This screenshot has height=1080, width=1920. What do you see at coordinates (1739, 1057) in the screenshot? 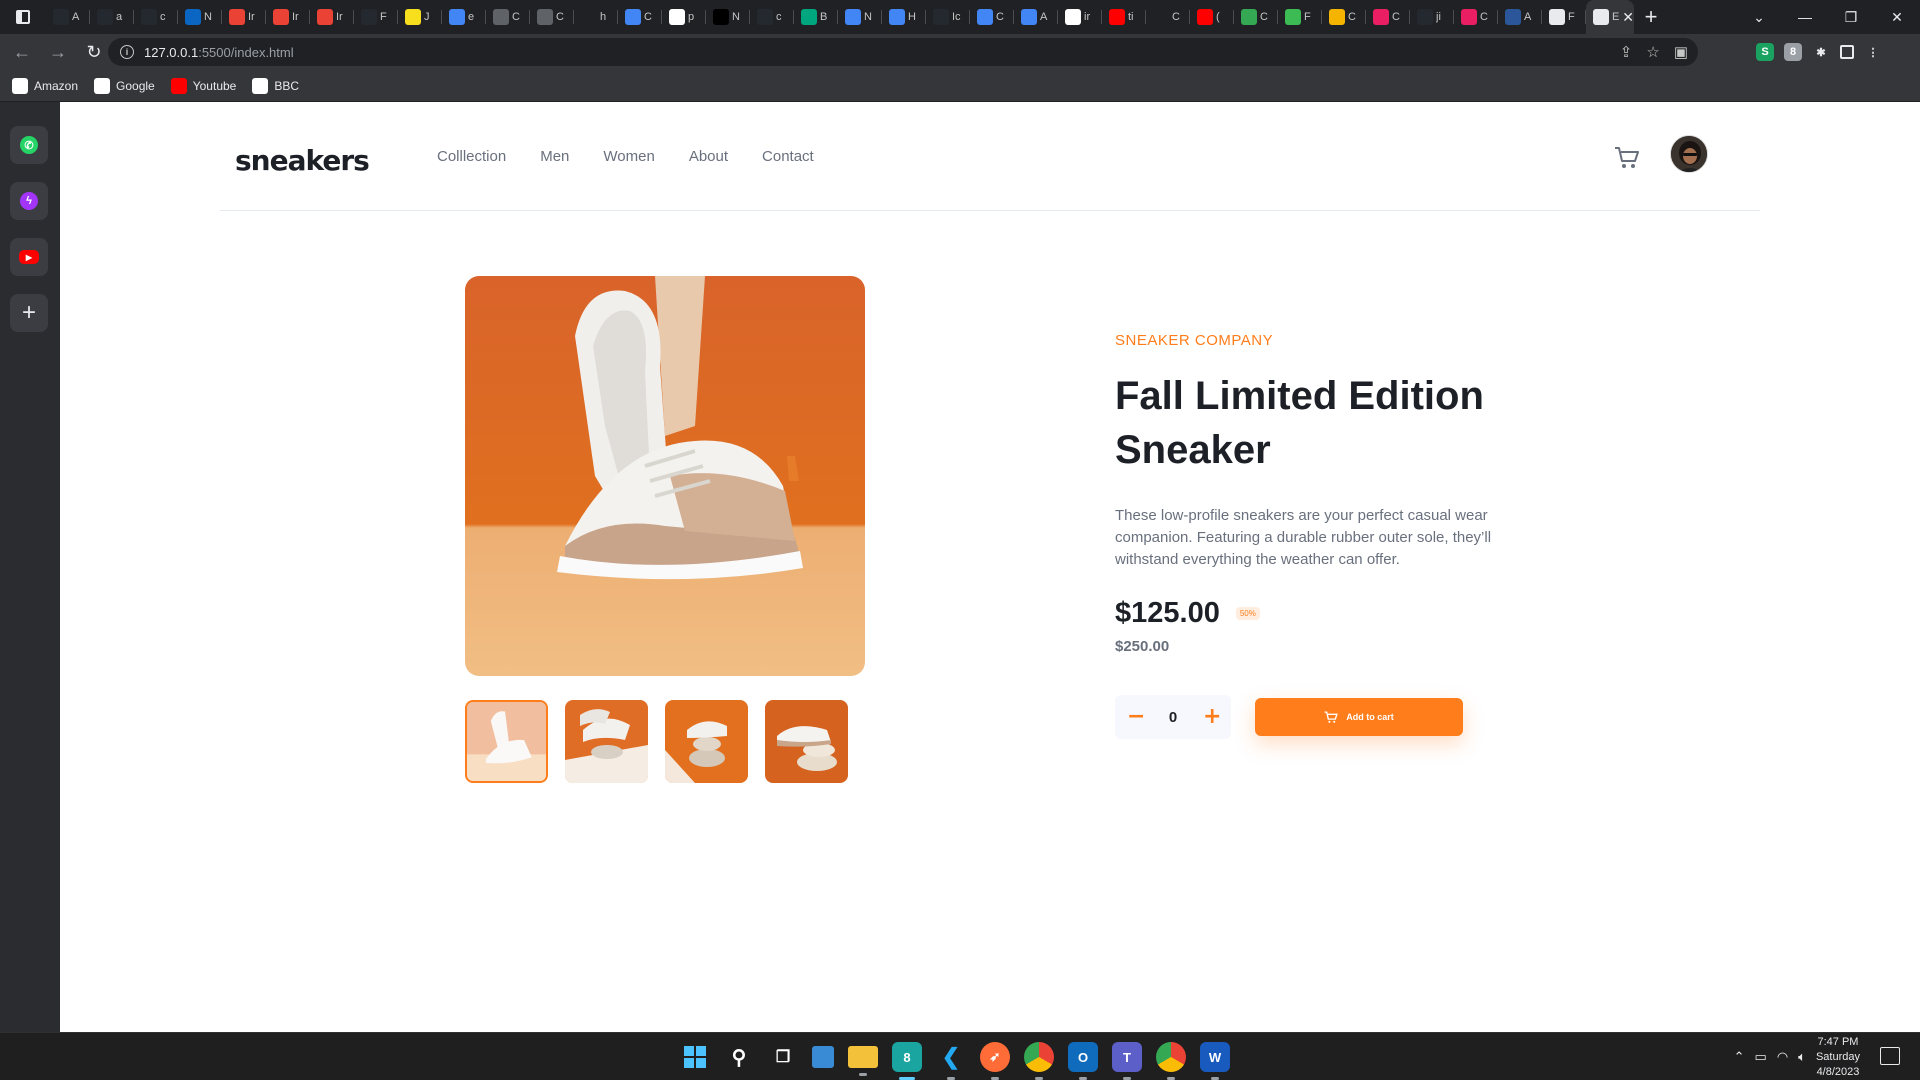
I see `chevron-up-icon: ⌃` at bounding box center [1739, 1057].